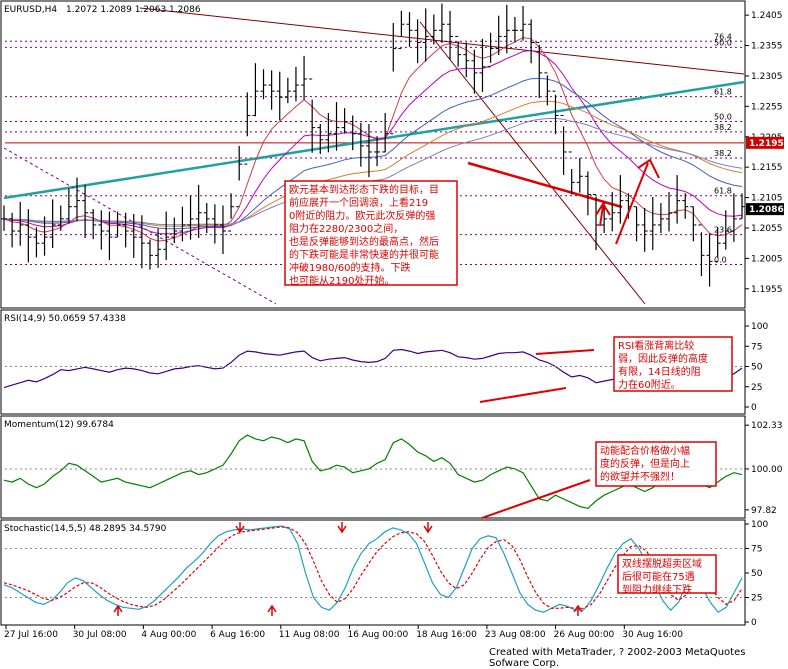 The image size is (788, 669). I want to click on stochastic-tick-label: 0, so click(754, 623).